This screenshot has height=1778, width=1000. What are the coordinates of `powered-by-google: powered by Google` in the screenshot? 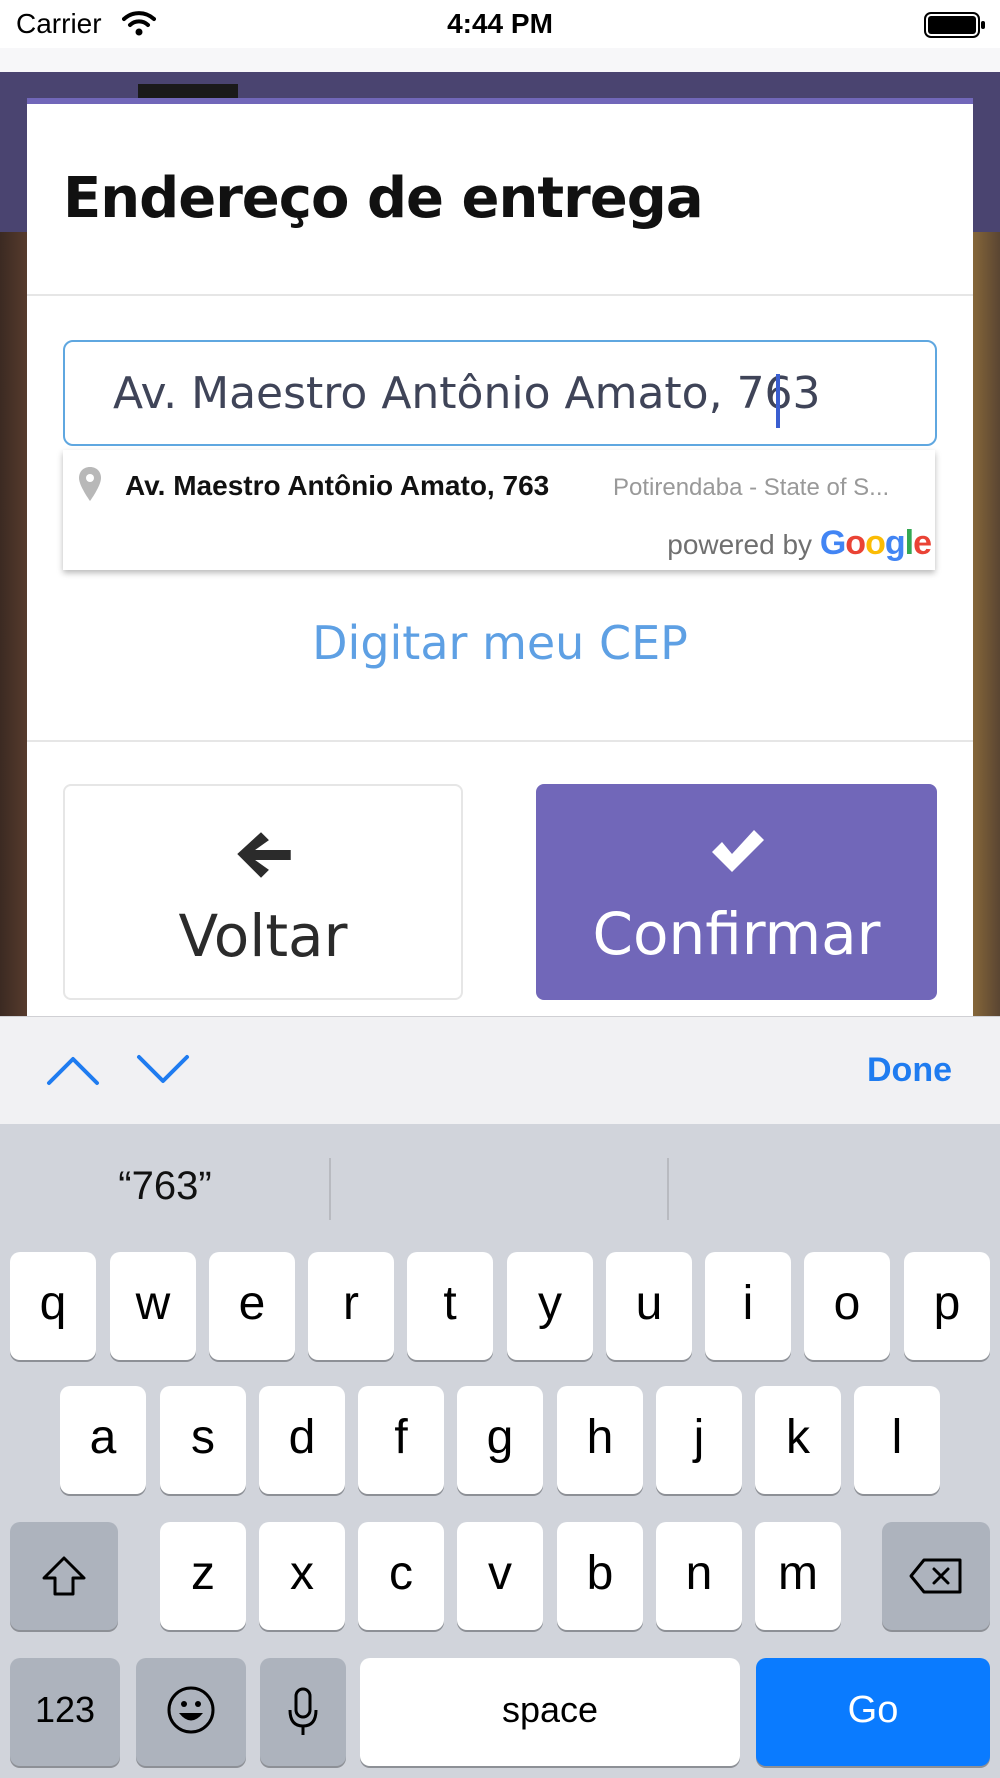 It's located at (799, 543).